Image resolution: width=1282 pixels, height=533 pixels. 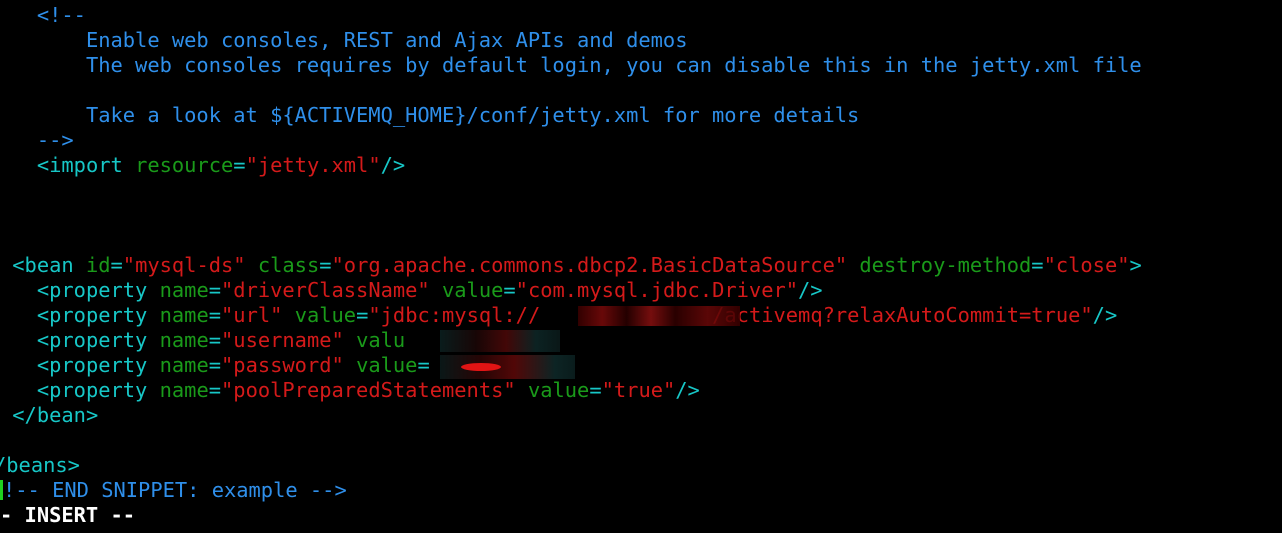 What do you see at coordinates (657, 290) in the screenshot?
I see `attr-value: "com.mysql.jdbc.Driver"` at bounding box center [657, 290].